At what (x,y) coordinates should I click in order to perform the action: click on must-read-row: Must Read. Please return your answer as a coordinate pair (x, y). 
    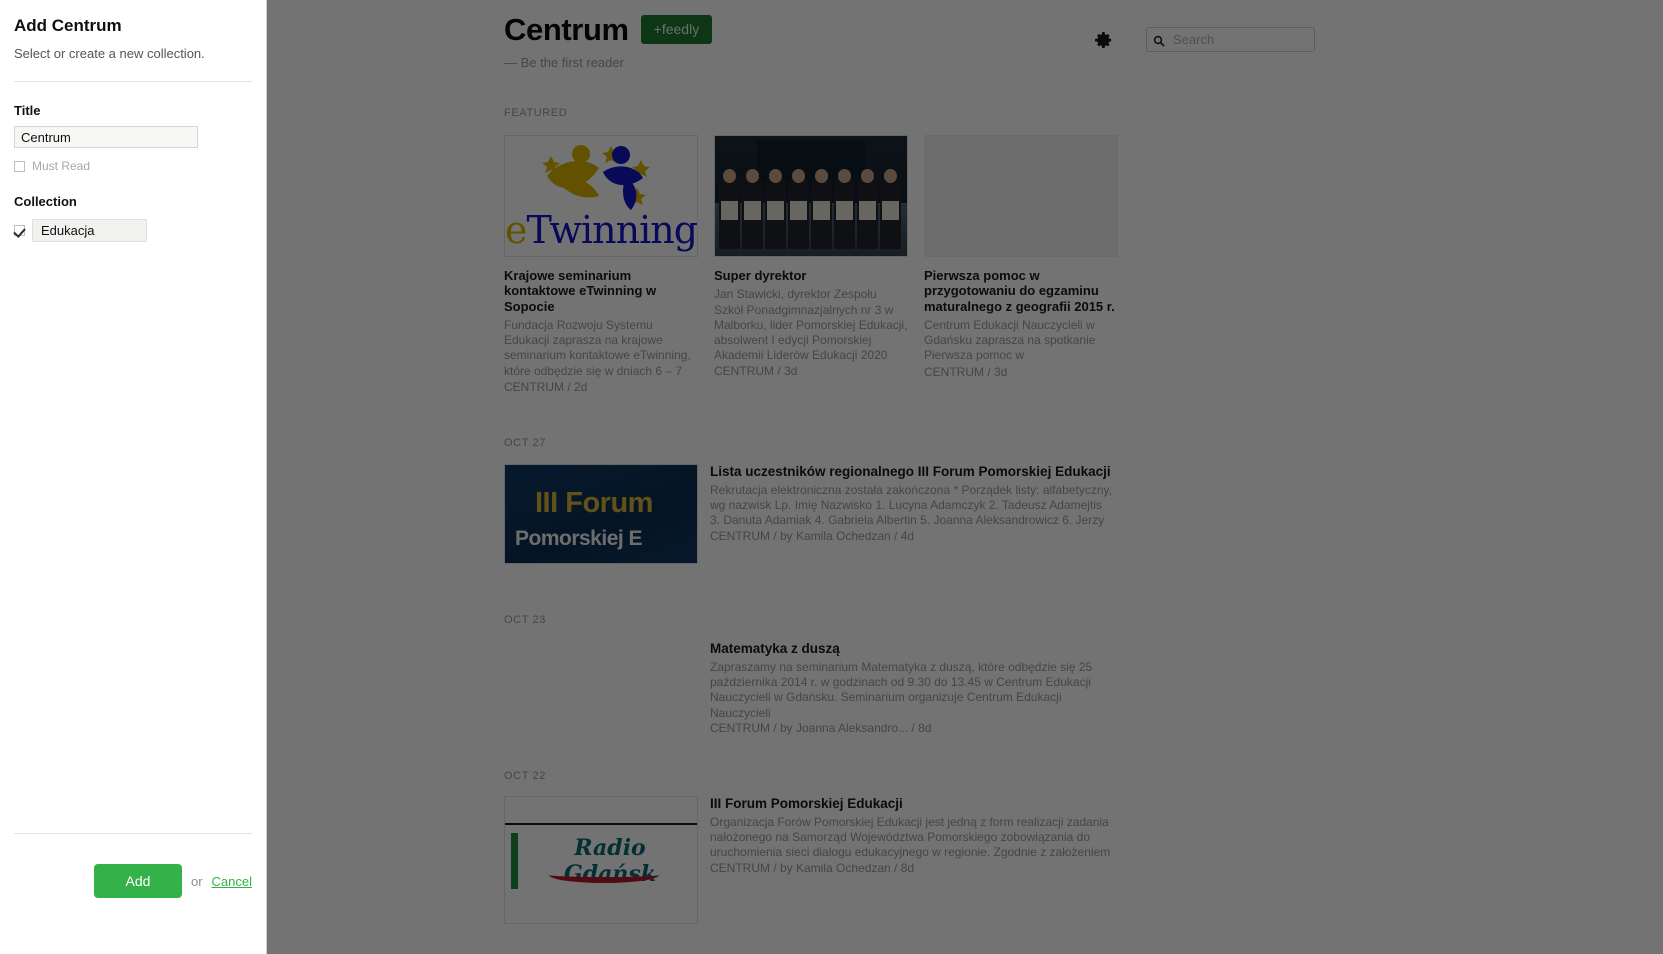
    Looking at the image, I should click on (133, 166).